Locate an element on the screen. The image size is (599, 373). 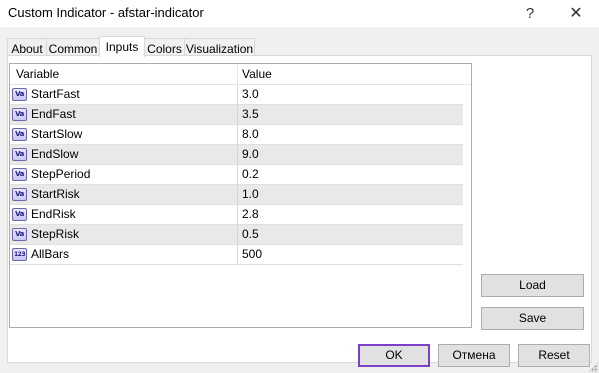
table-row: 123 AllBars 500 is located at coordinates (236, 255).